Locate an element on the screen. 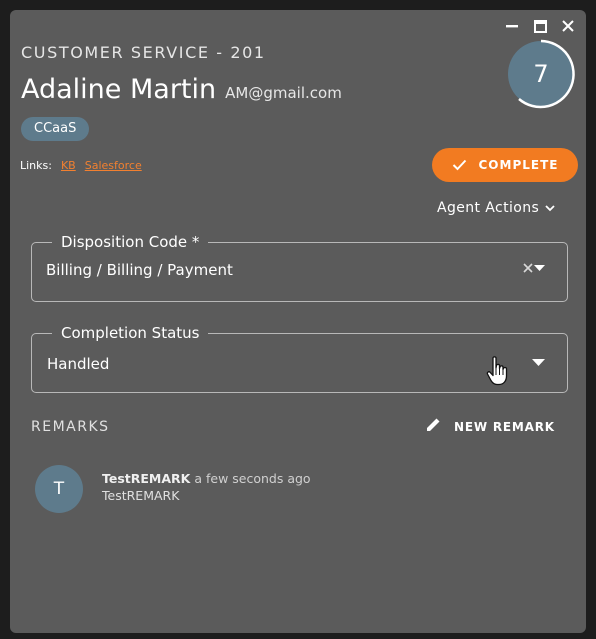 The width and height of the screenshot is (596, 639). links-label: Links: is located at coordinates (36, 165).